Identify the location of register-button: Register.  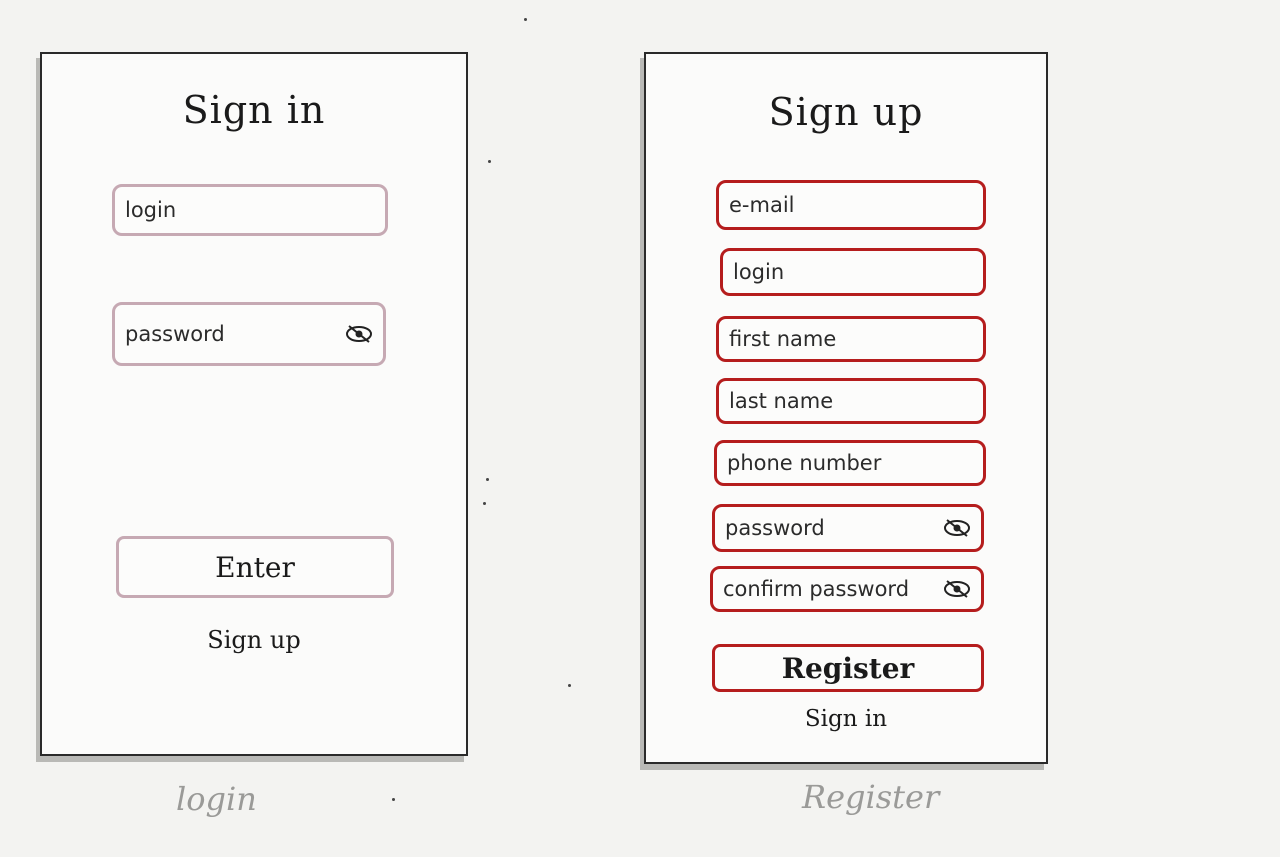
(848, 668).